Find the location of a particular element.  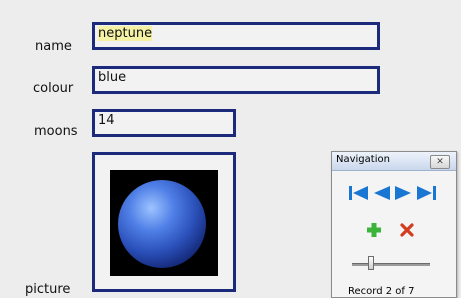

navigation-window: Navigation ✕ Record 2 of 7 is located at coordinates (394, 224).